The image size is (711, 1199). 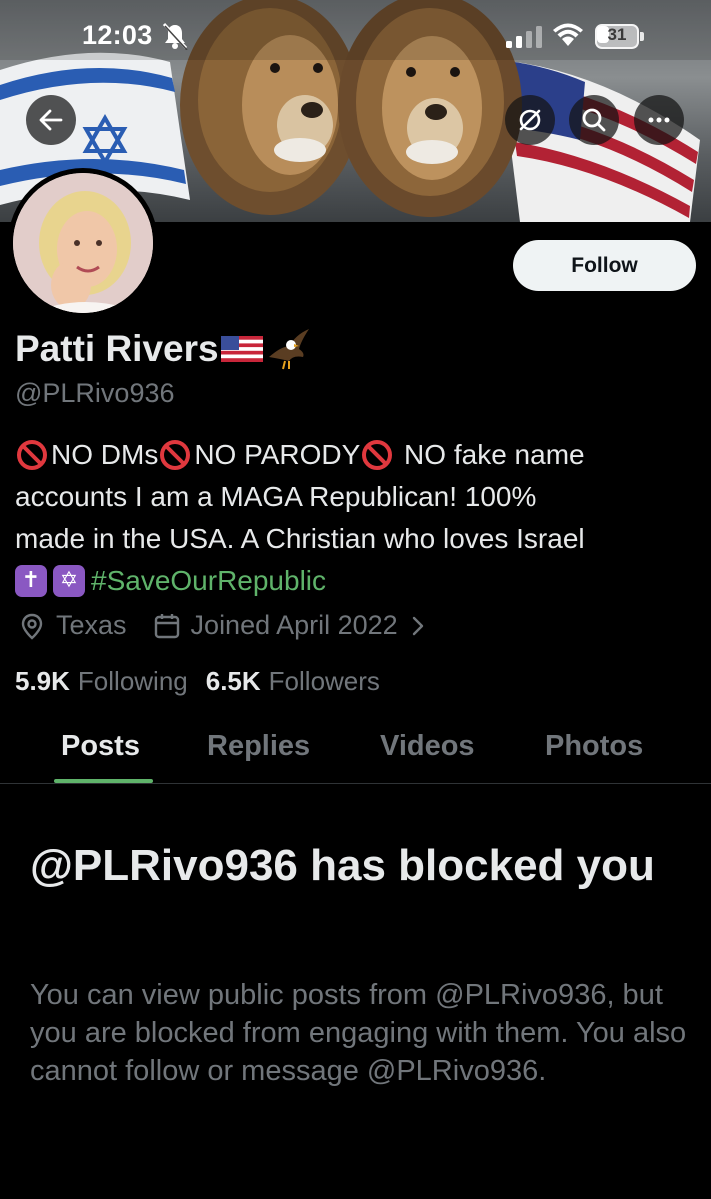 I want to click on chevron-right-icon, so click(x=418, y=626).